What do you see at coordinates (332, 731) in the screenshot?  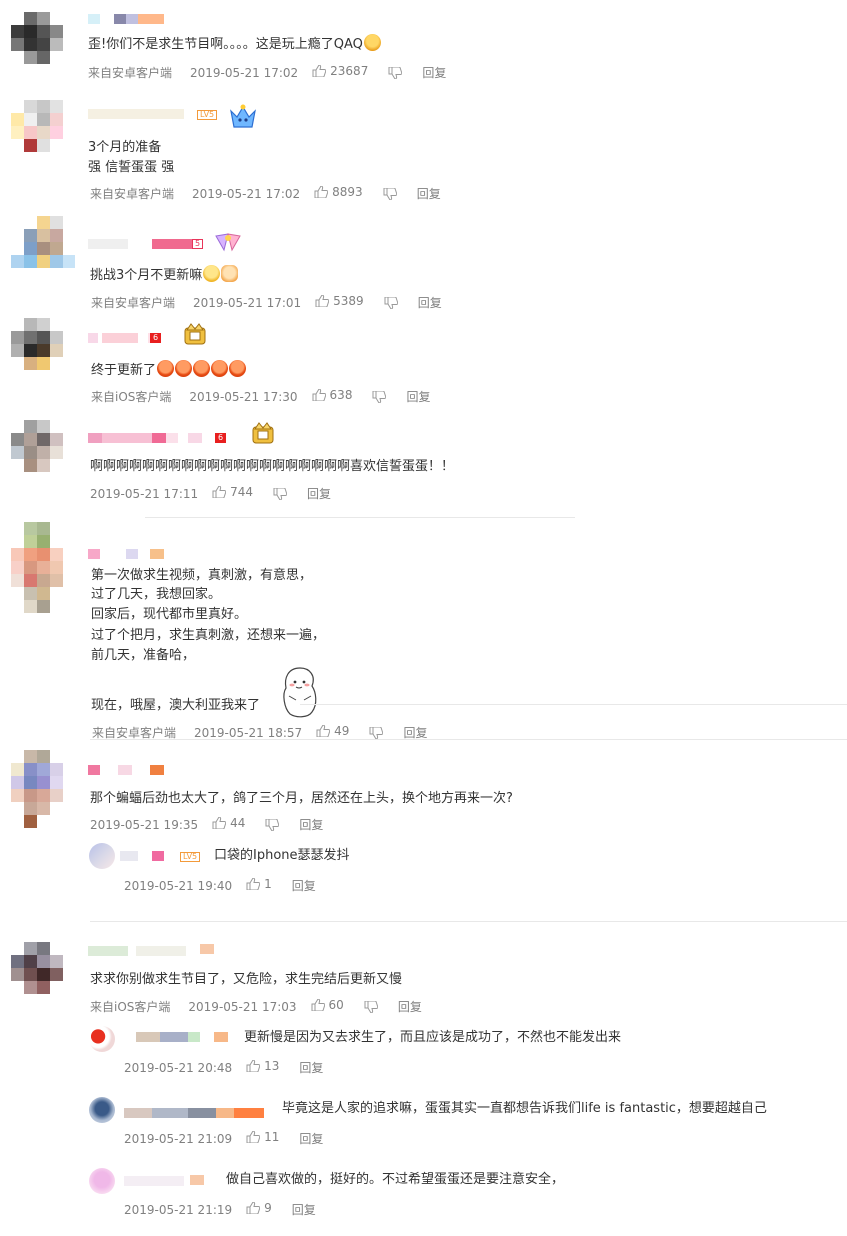 I see `like-button: 49` at bounding box center [332, 731].